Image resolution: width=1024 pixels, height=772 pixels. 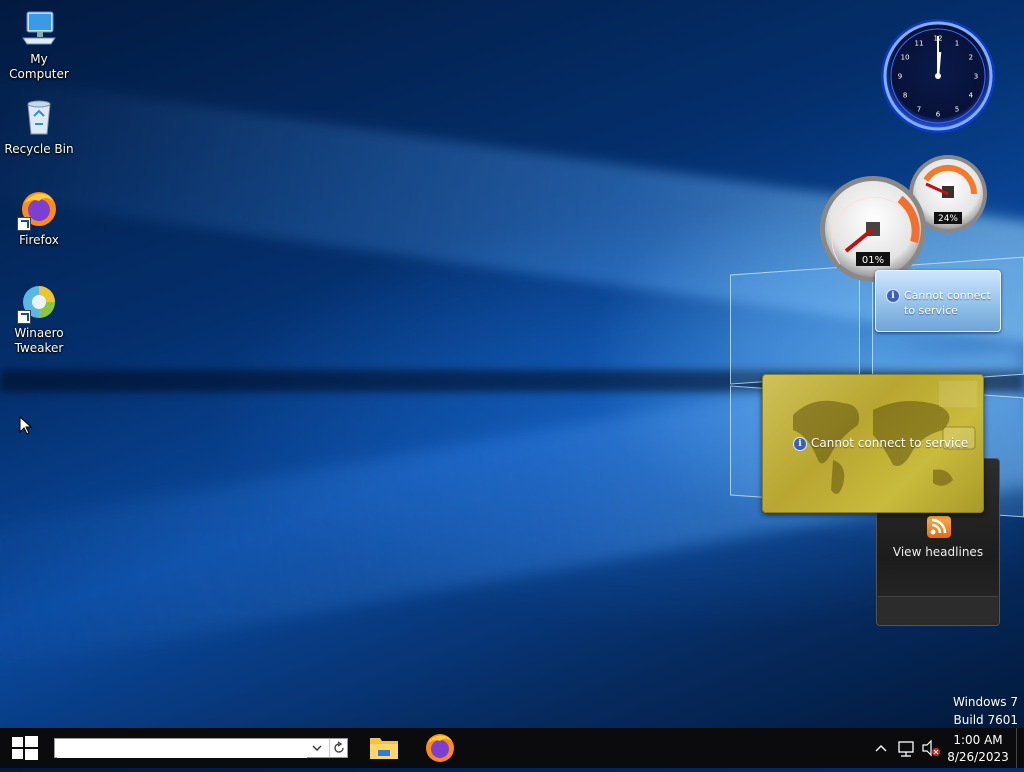 What do you see at coordinates (881, 748) in the screenshot?
I see `show-hidden-icons-chevron-up-icon` at bounding box center [881, 748].